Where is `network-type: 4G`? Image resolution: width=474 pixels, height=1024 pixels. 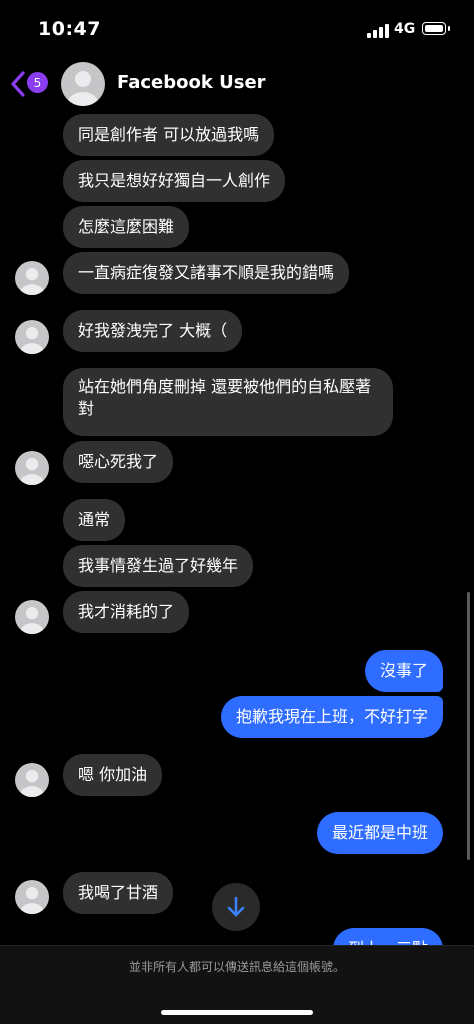 network-type: 4G is located at coordinates (405, 29).